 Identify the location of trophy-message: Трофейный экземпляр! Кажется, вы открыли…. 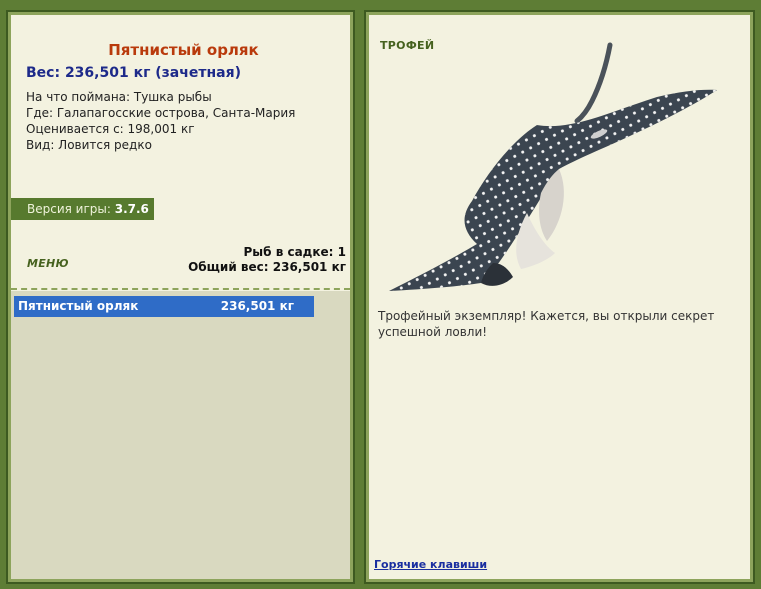
(546, 324).